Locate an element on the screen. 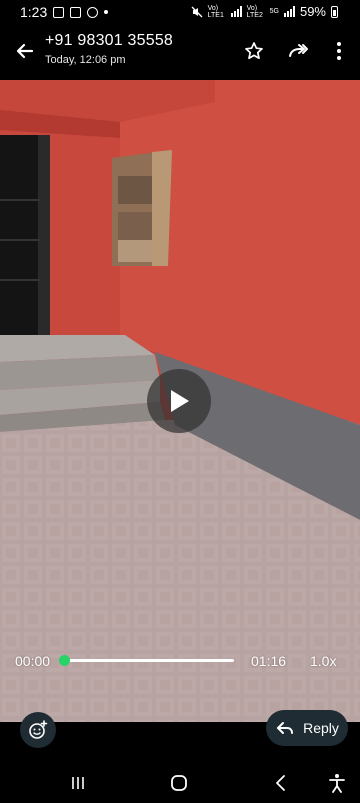 Image resolution: width=360 pixels, height=803 pixels. accessibility-icon is located at coordinates (337, 783).